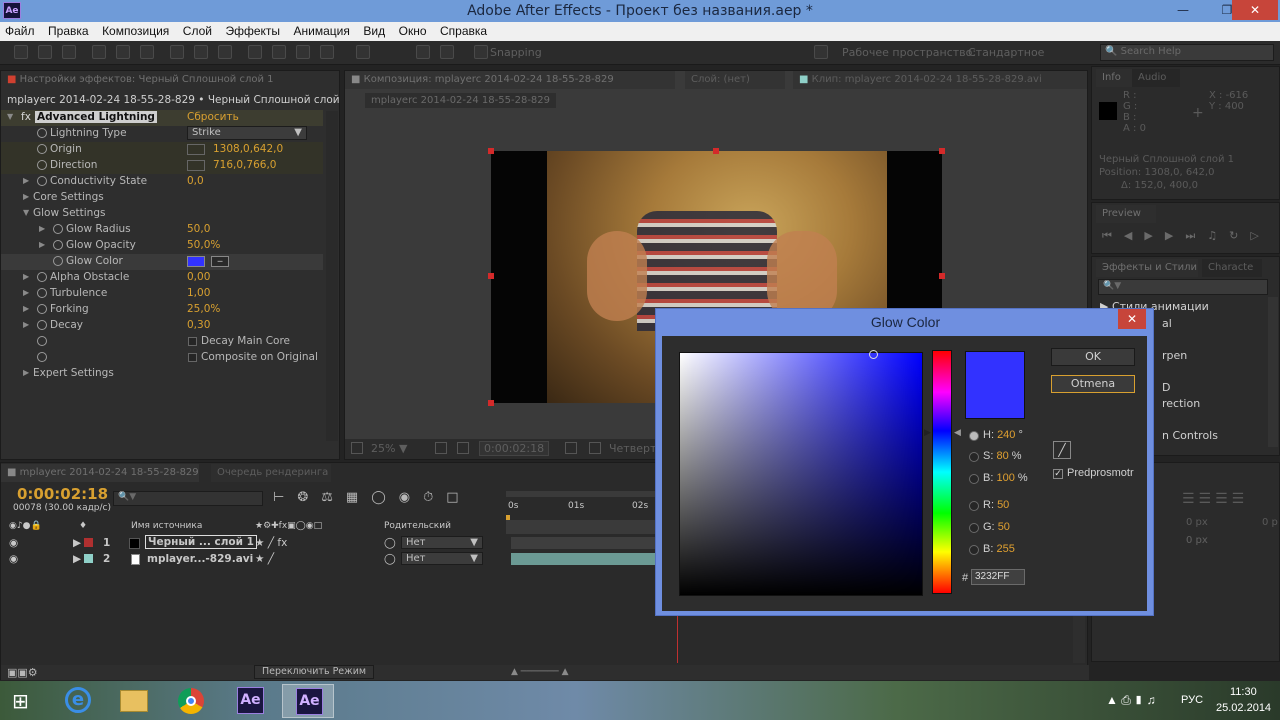 The image size is (1280, 720). What do you see at coordinates (1132, 319) in the screenshot?
I see `dialog-close-button: ✕` at bounding box center [1132, 319].